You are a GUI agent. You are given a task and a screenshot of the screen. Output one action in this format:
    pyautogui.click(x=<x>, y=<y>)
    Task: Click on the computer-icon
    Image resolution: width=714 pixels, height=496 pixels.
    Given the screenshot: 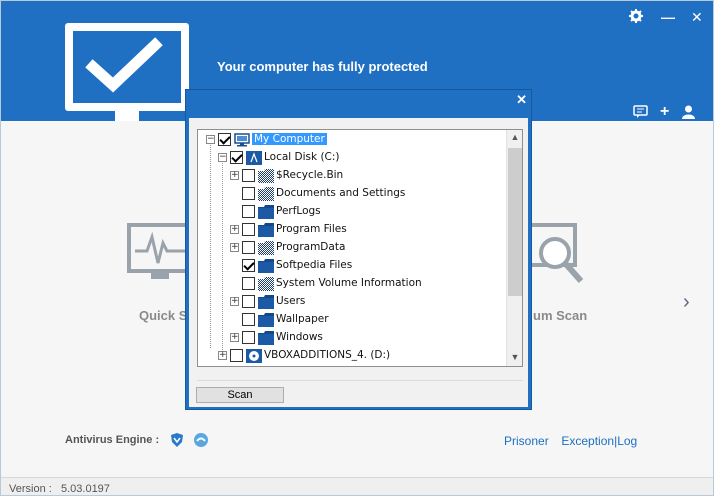 What is the action you would take?
    pyautogui.click(x=242, y=140)
    